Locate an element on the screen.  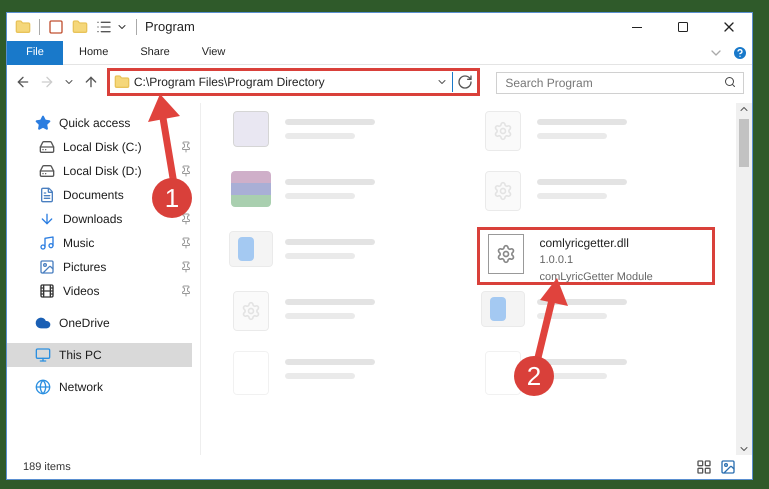
cloud-icon is located at coordinates (43, 323).